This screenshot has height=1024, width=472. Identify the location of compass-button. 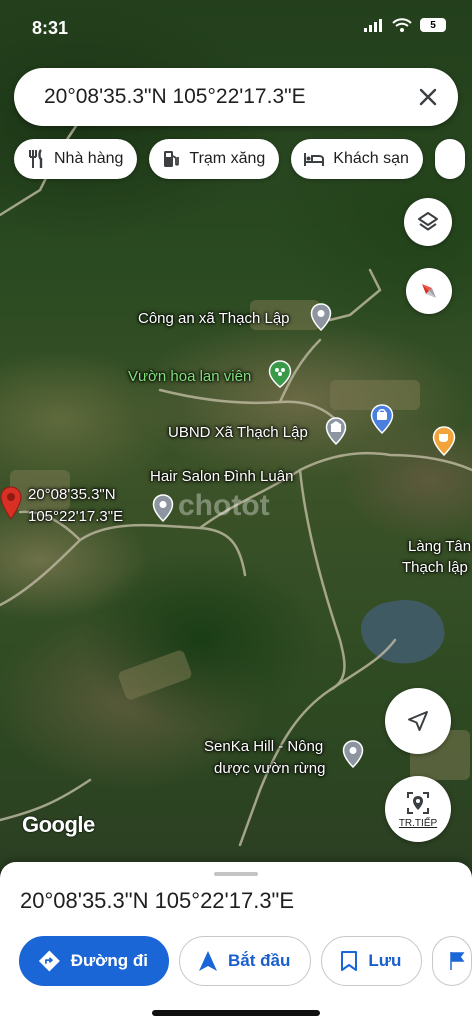
(429, 291).